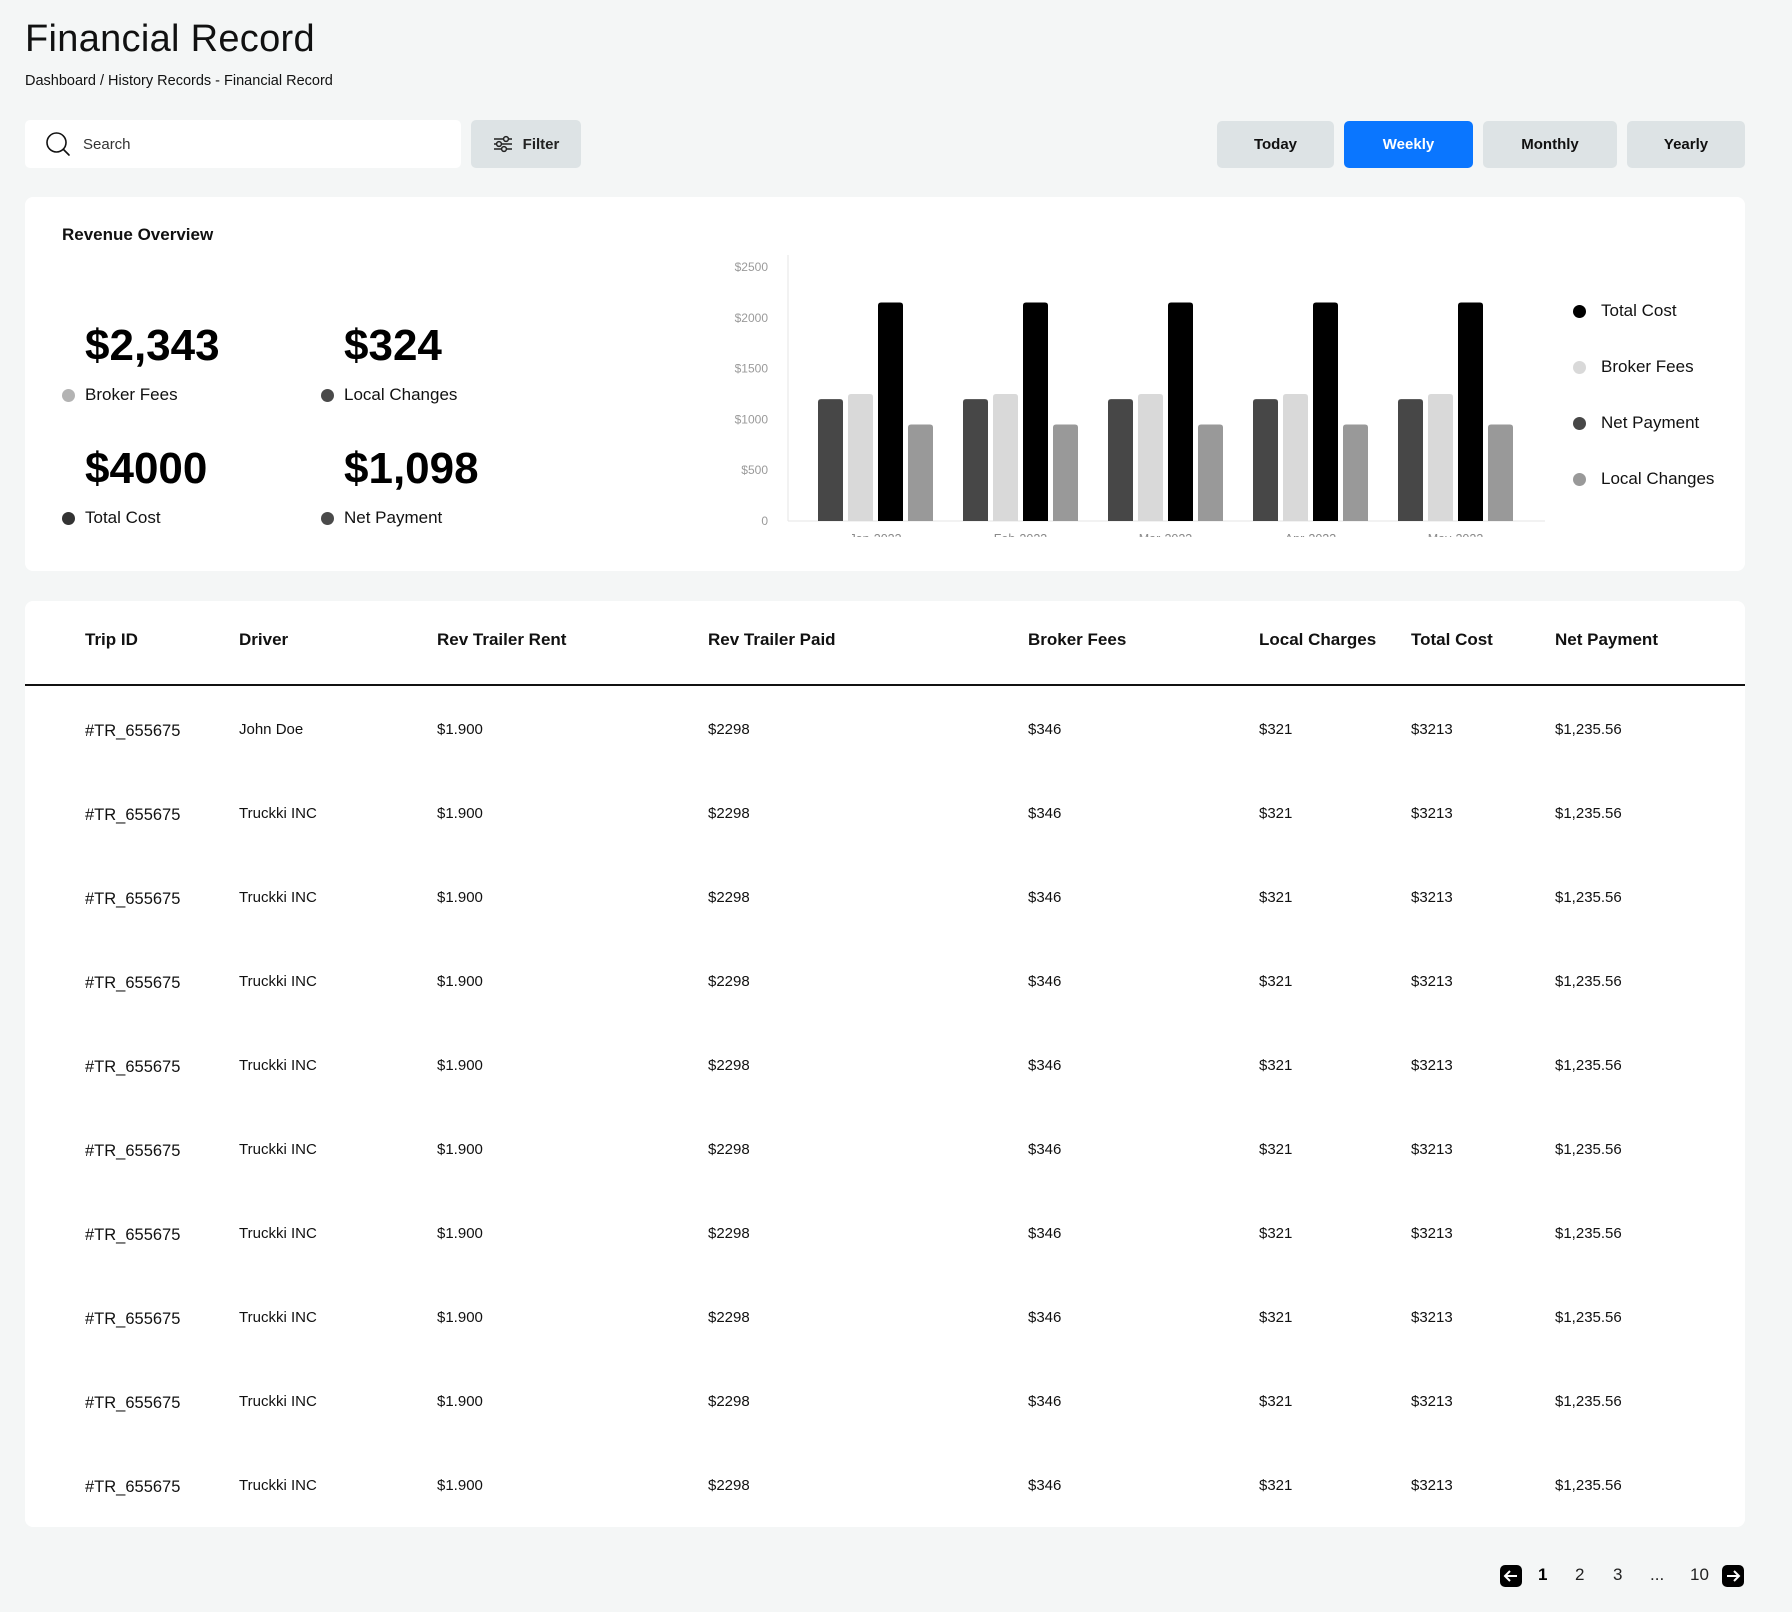 This screenshot has height=1612, width=1792. What do you see at coordinates (1643, 367) in the screenshot?
I see `legend-item: Broker Fees` at bounding box center [1643, 367].